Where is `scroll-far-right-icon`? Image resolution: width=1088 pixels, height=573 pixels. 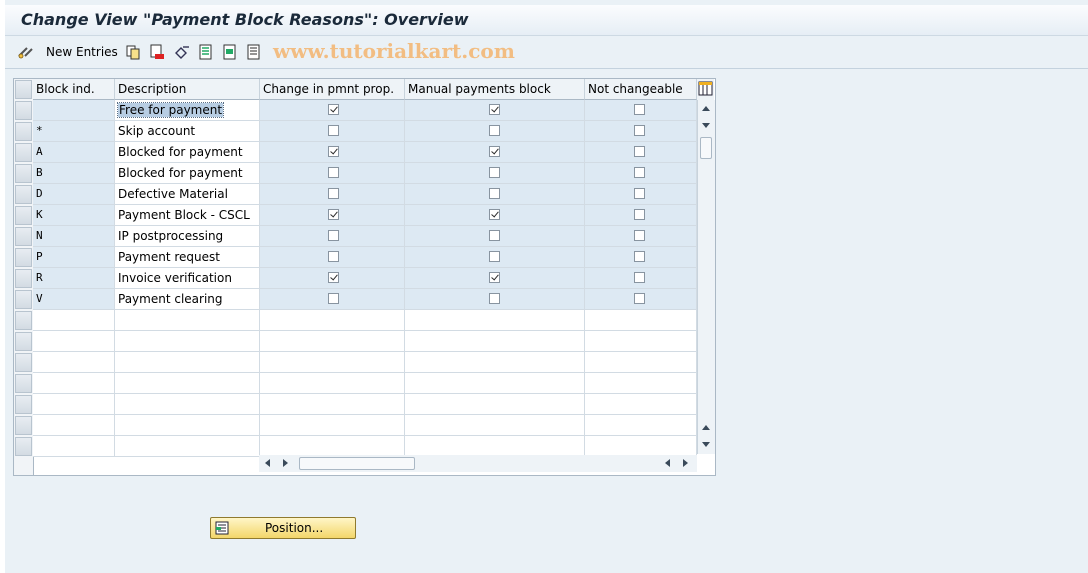
scroll-far-right-icon is located at coordinates (685, 463).